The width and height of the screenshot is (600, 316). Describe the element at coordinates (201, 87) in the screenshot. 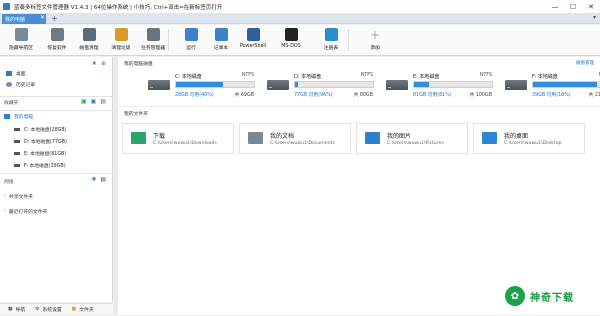

I see `drive-card: C: 本地磁盘 NTFS 28GB 可用(40%) 共 69GB` at that location.